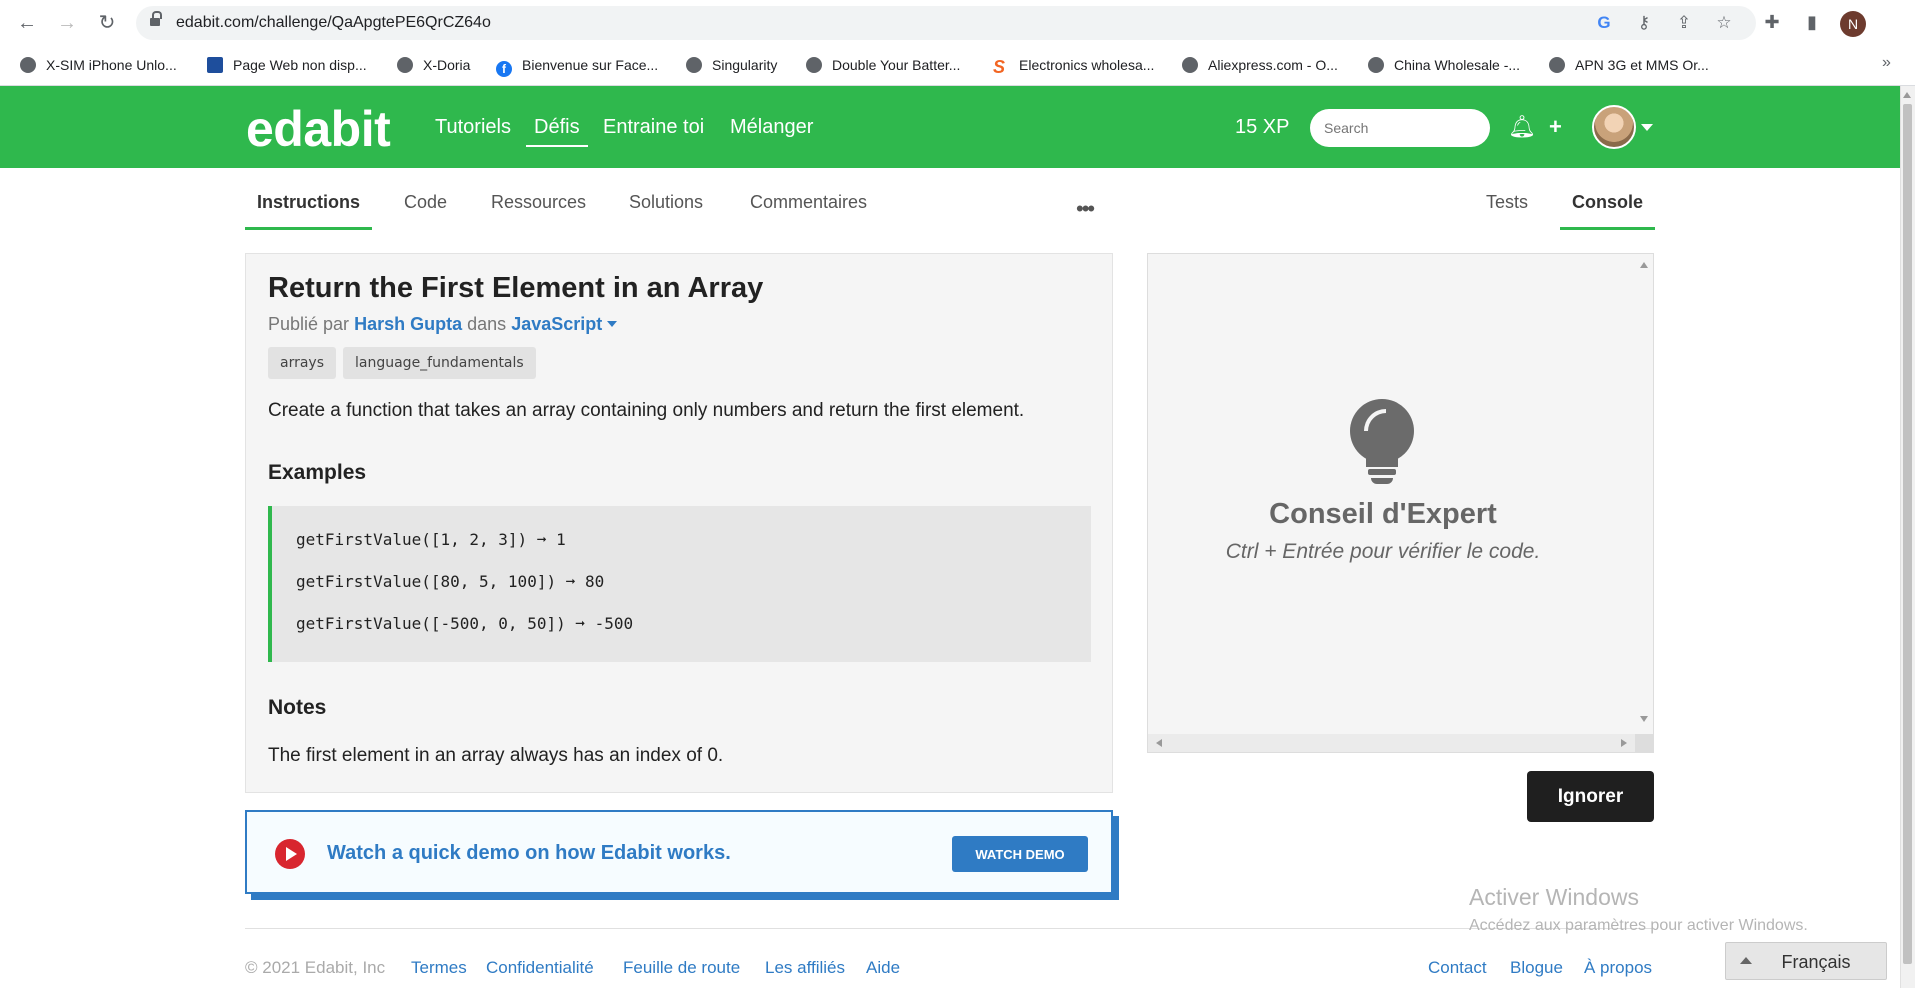  What do you see at coordinates (999, 67) in the screenshot?
I see `s-logo-icon: S` at bounding box center [999, 67].